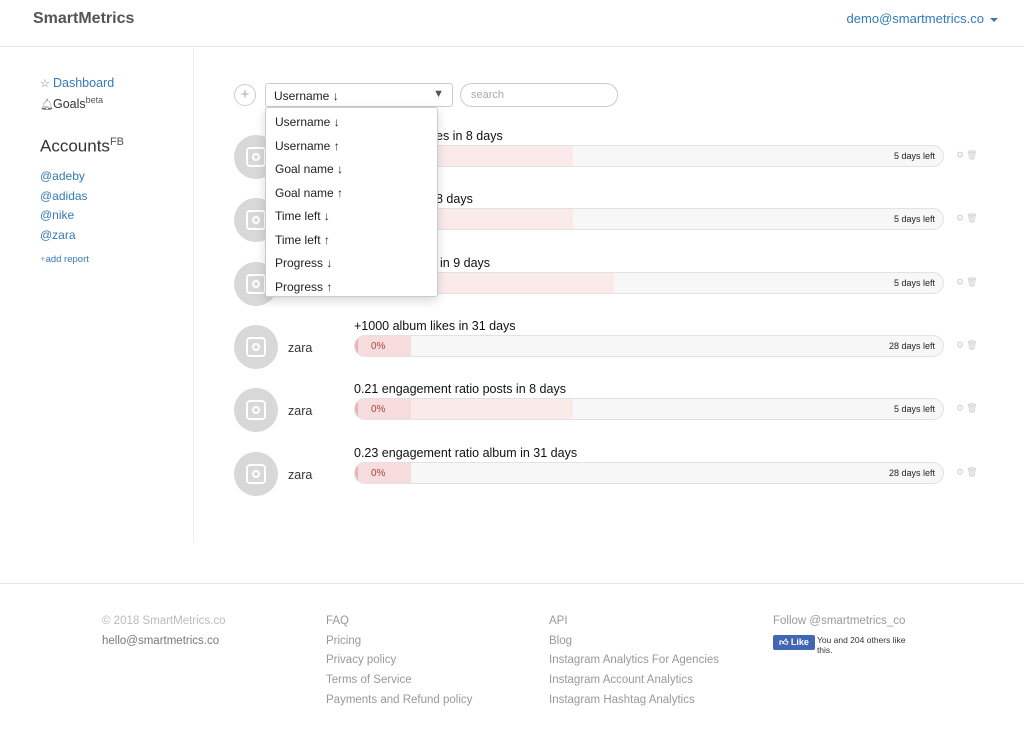  I want to click on follow-link: Follow @smartmetrics_co, so click(845, 625).